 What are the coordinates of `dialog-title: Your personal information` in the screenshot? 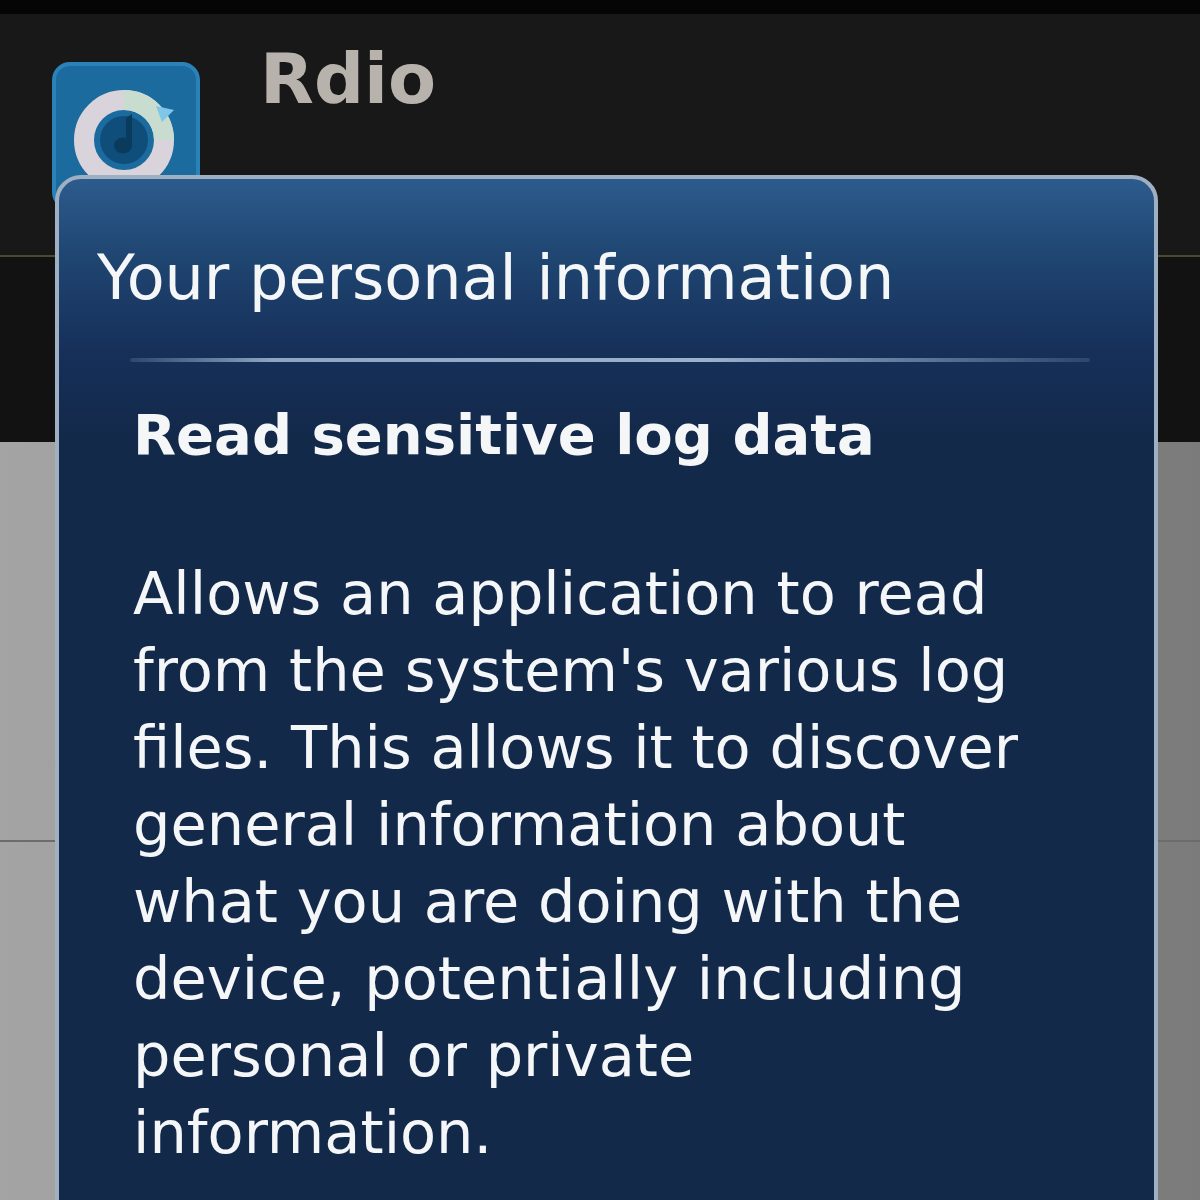 It's located at (496, 278).